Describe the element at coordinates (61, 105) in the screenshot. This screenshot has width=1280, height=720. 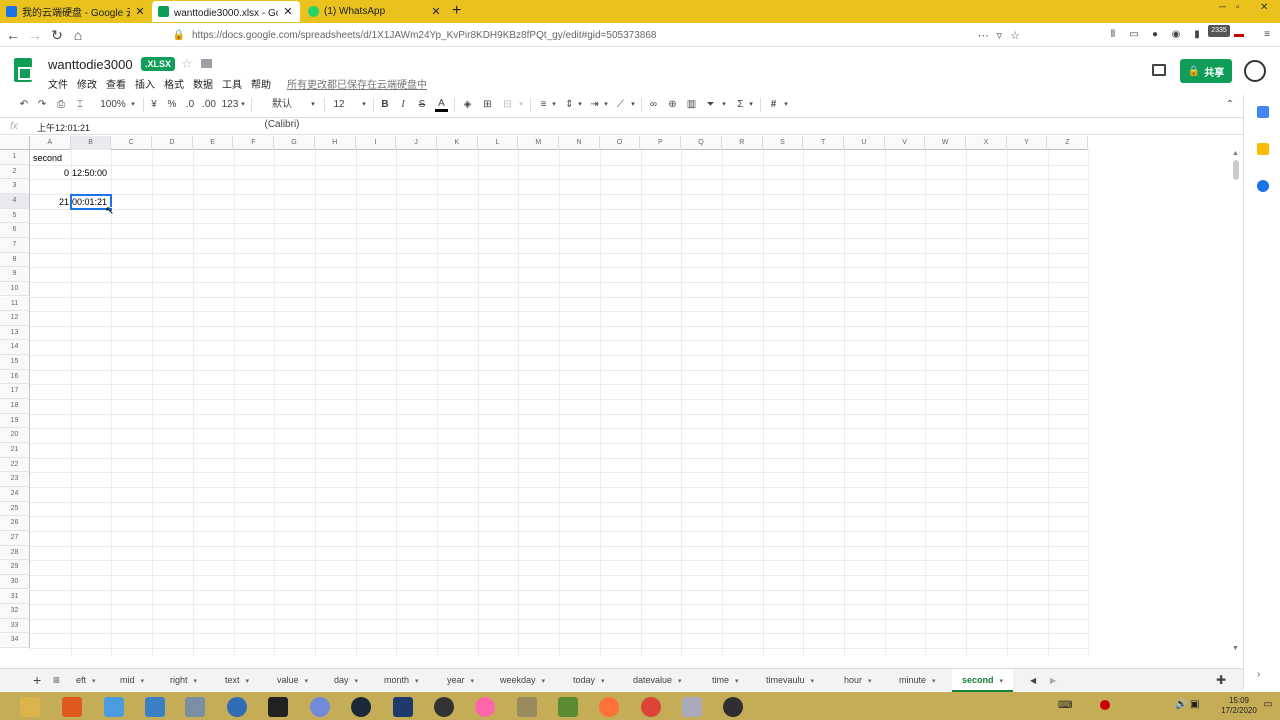
I see `print-icon: ⎙` at that location.